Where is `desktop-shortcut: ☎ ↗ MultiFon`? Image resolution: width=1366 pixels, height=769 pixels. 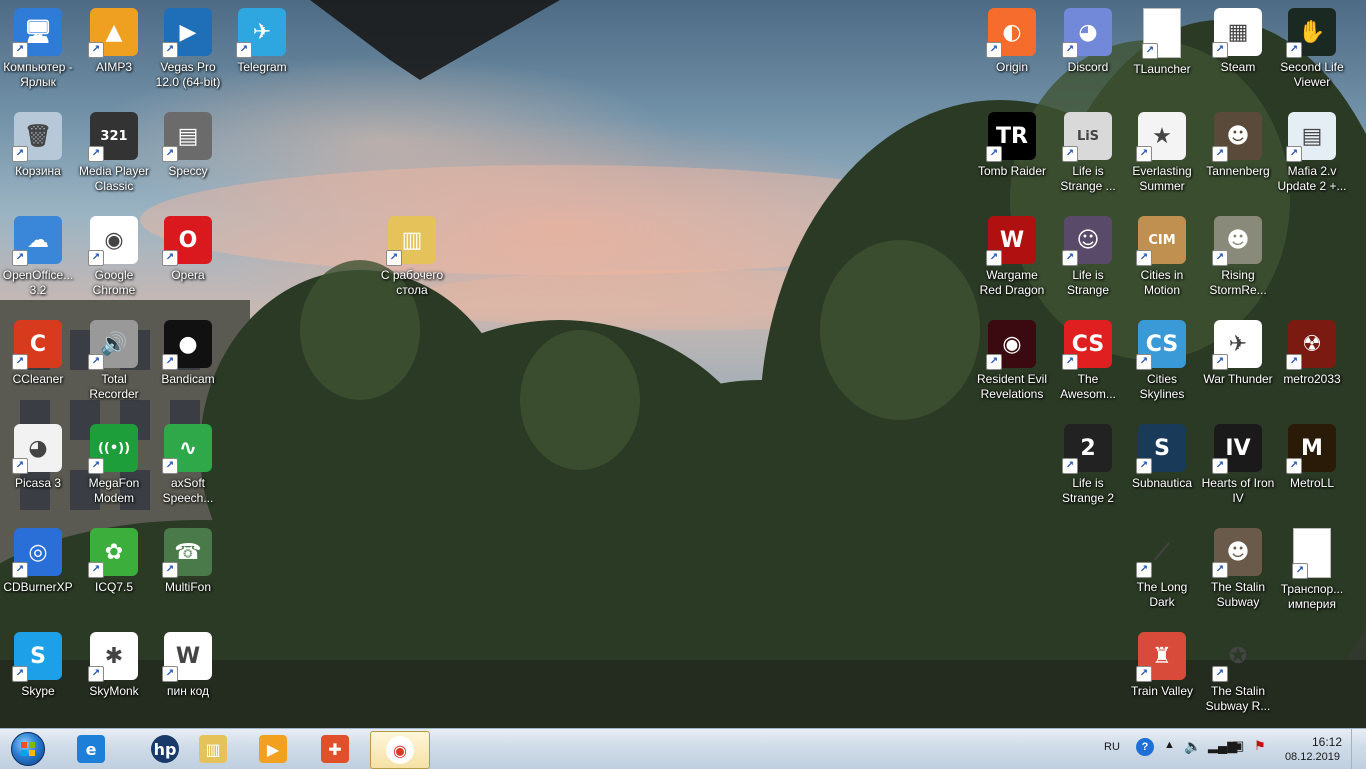
desktop-shortcut: ☎ ↗ MultiFon is located at coordinates (188, 557).